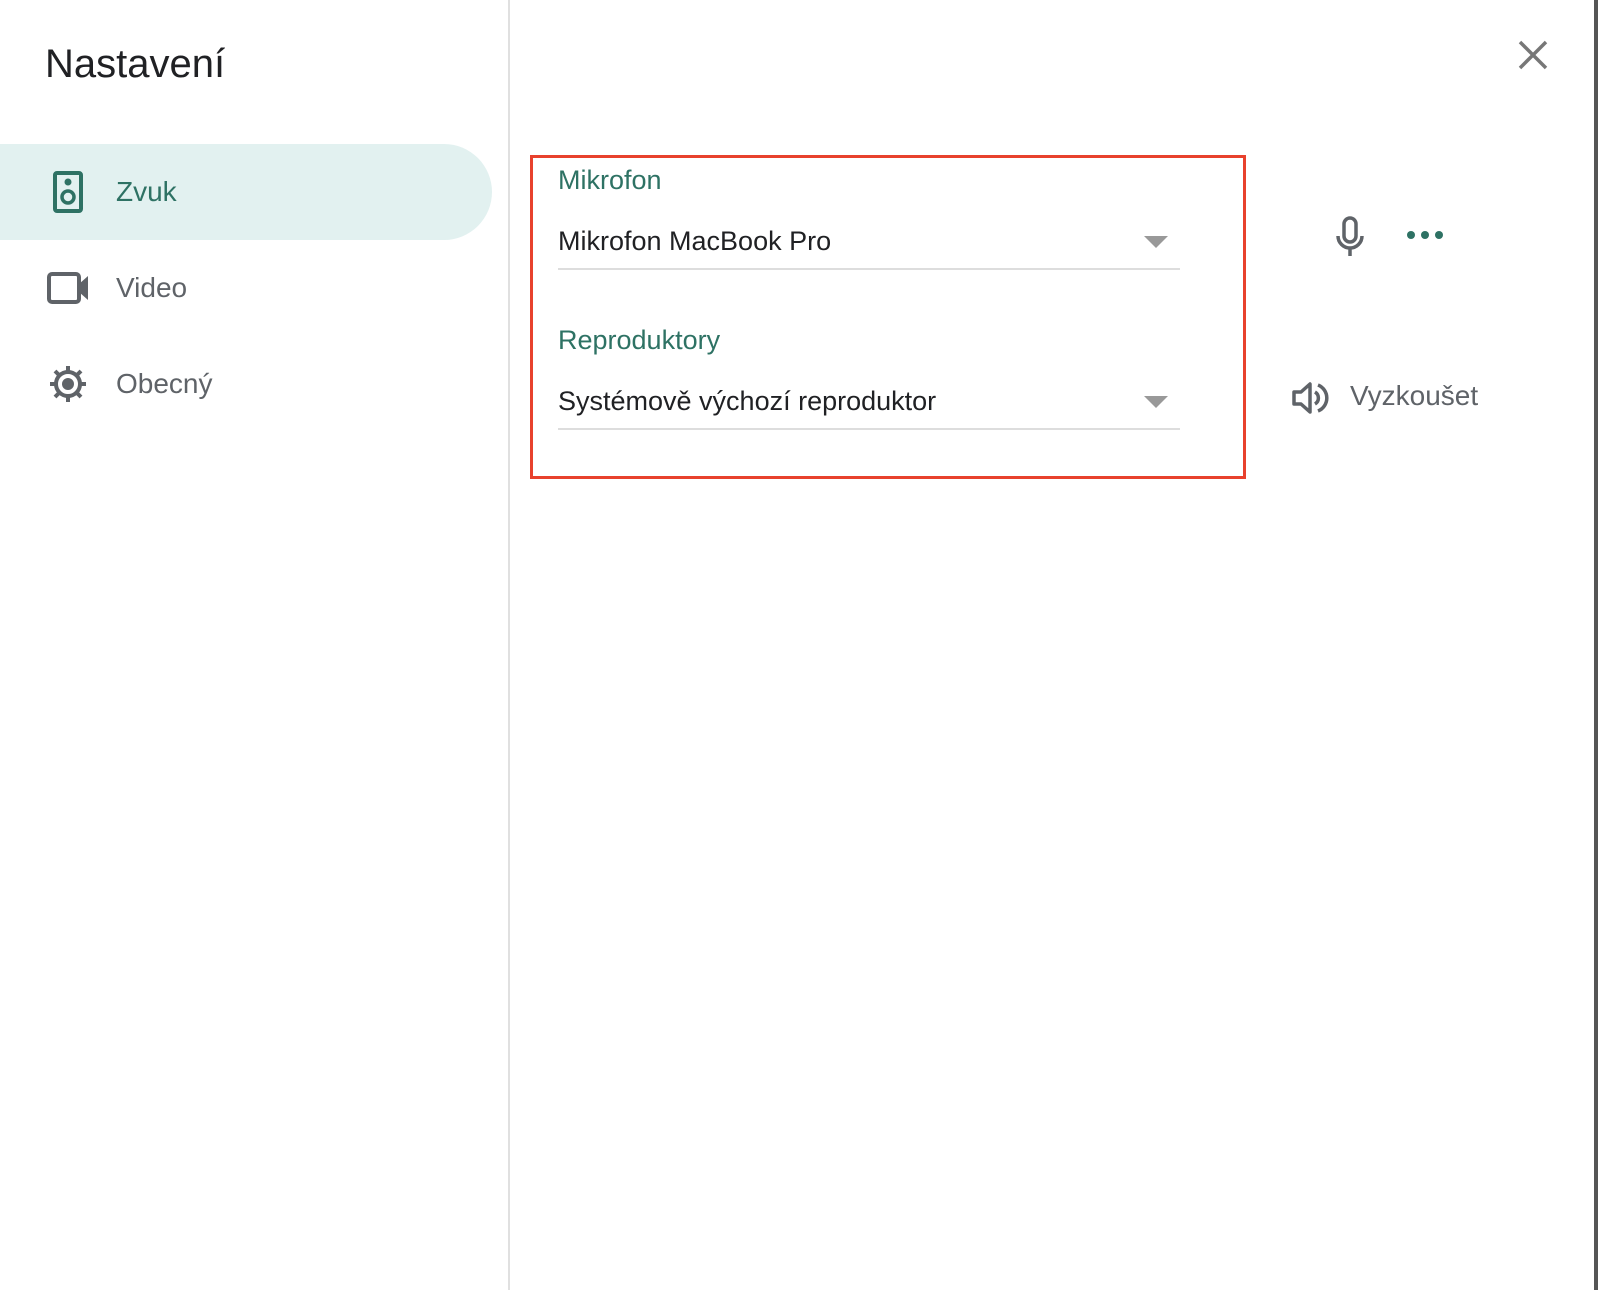 This screenshot has width=1598, height=1290. I want to click on test-speakers-button: Vyzkoušet, so click(1395, 398).